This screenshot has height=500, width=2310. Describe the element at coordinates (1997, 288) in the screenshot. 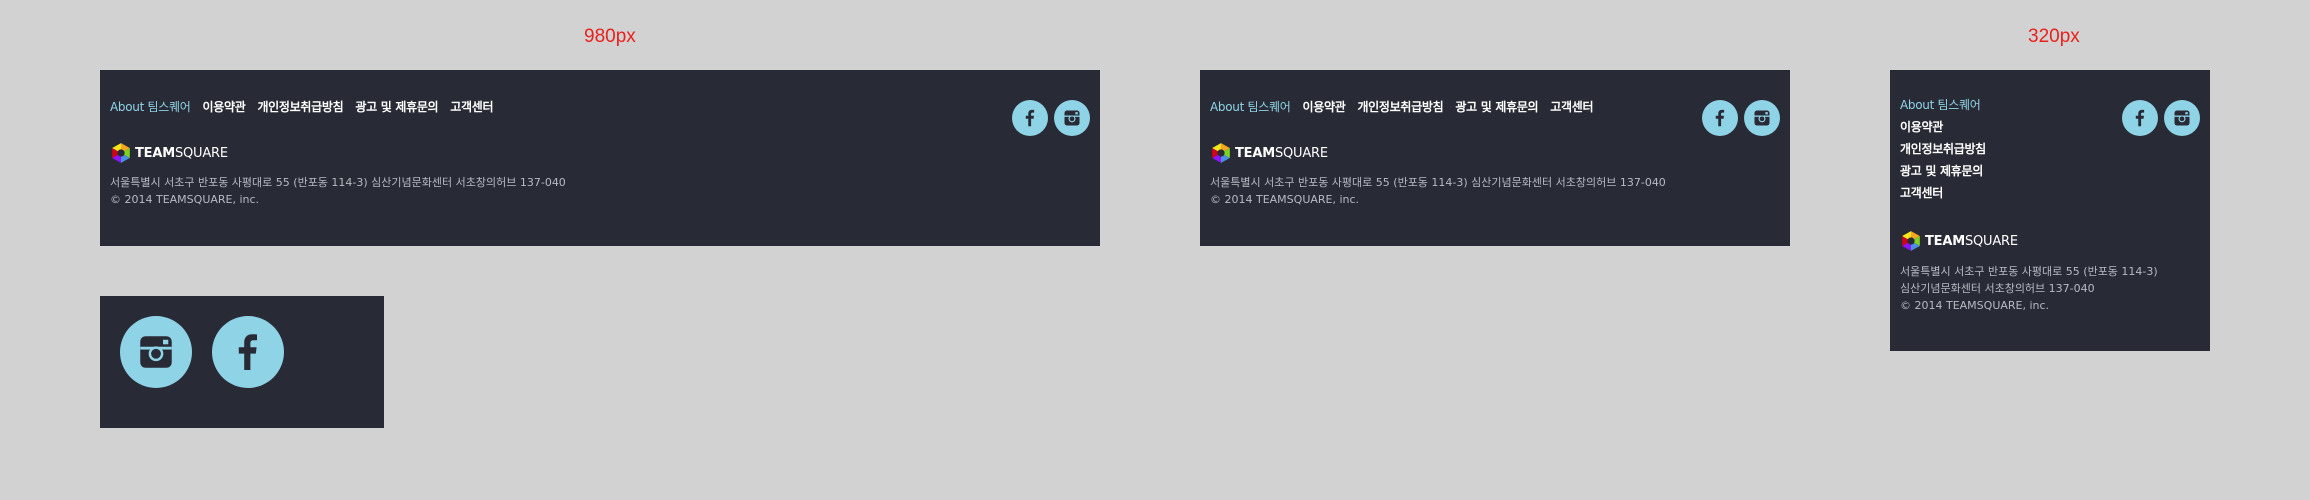

I see `address-line-2: 심산기념문화센터 서초창의허브 137-040` at that location.